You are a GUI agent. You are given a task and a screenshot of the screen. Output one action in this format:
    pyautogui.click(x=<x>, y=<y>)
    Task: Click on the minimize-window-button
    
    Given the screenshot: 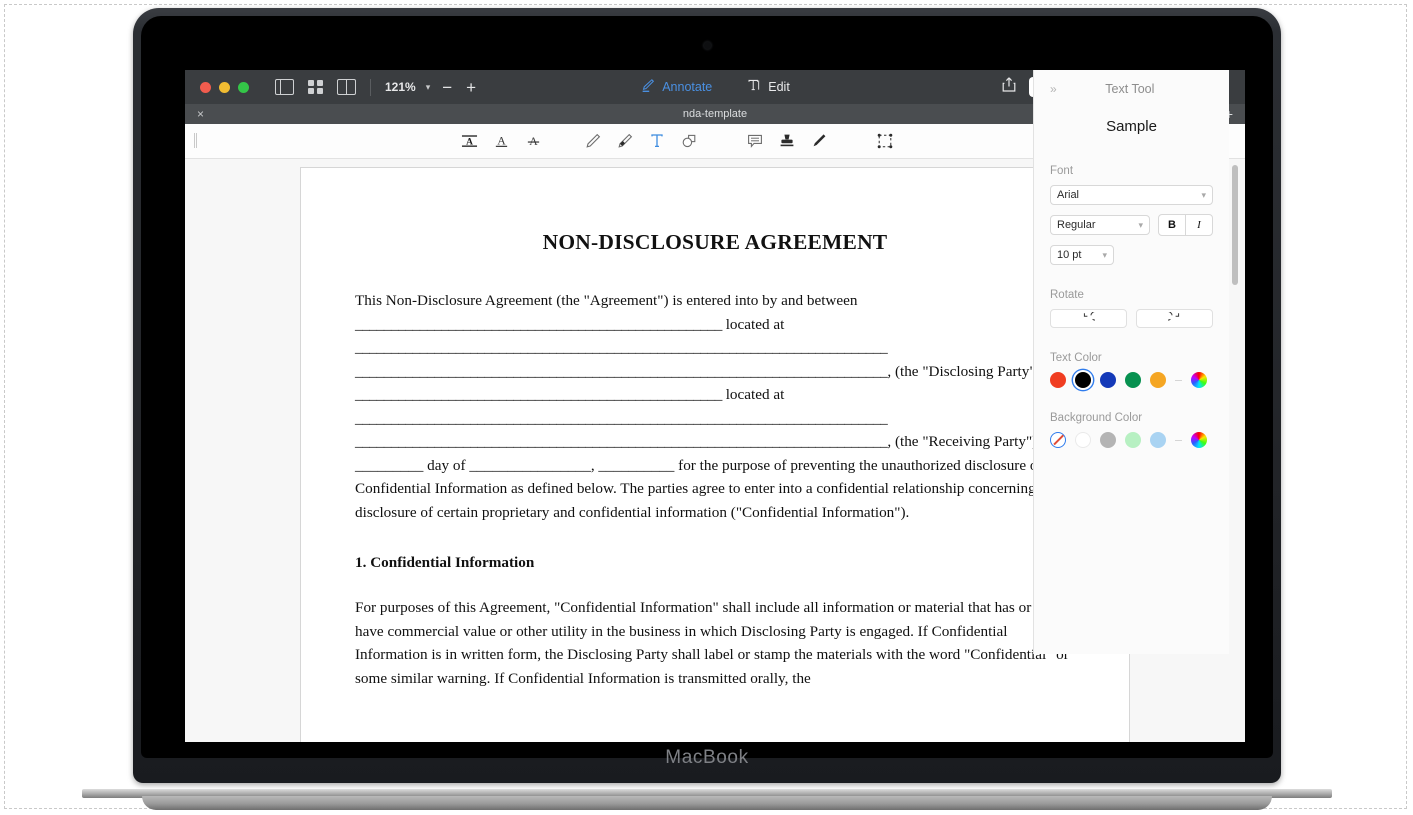 What is the action you would take?
    pyautogui.click(x=224, y=87)
    